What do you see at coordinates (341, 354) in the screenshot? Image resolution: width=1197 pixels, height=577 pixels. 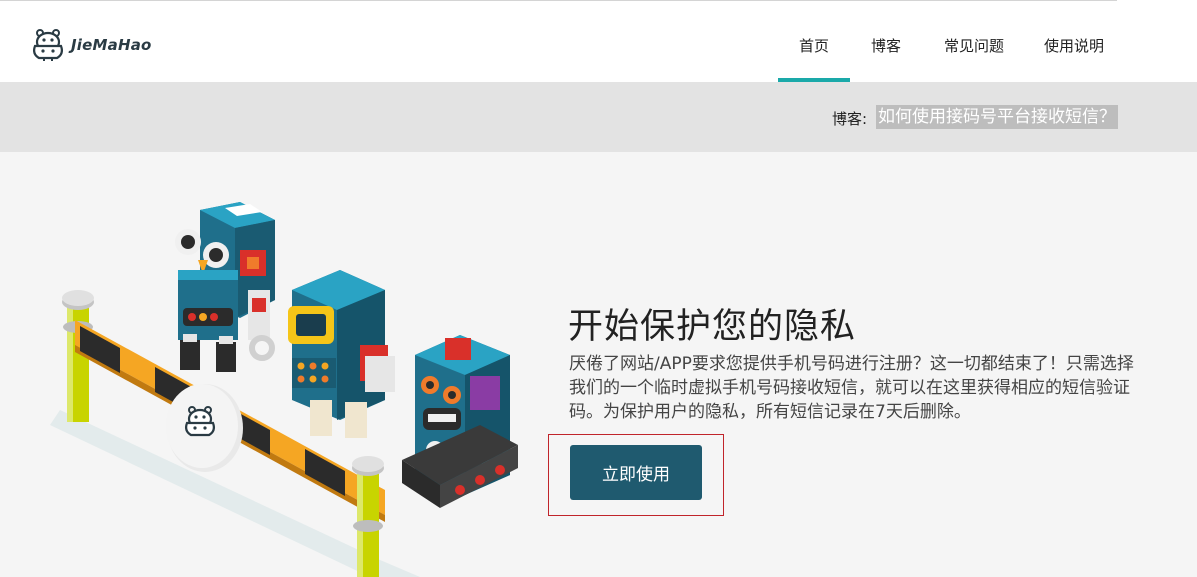 I see `robot-screen` at bounding box center [341, 354].